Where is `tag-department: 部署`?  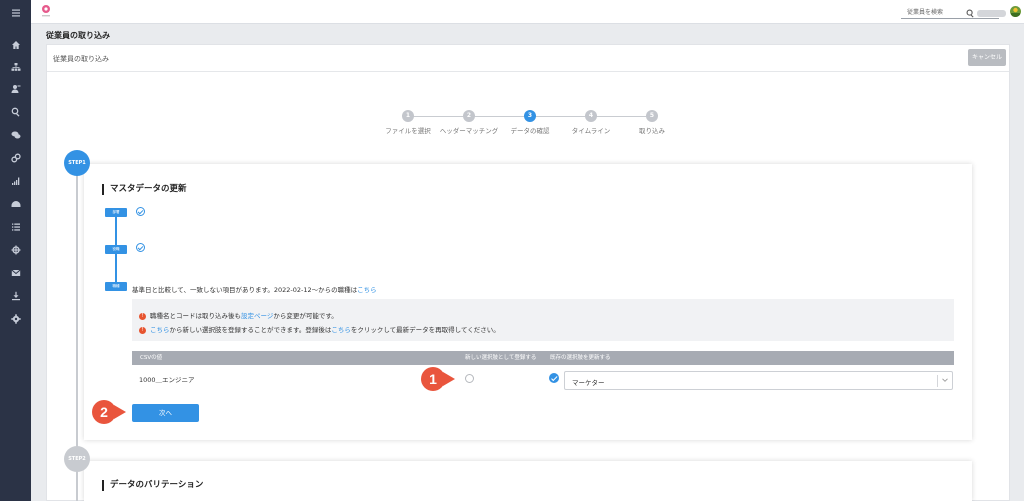 tag-department: 部署 is located at coordinates (116, 212).